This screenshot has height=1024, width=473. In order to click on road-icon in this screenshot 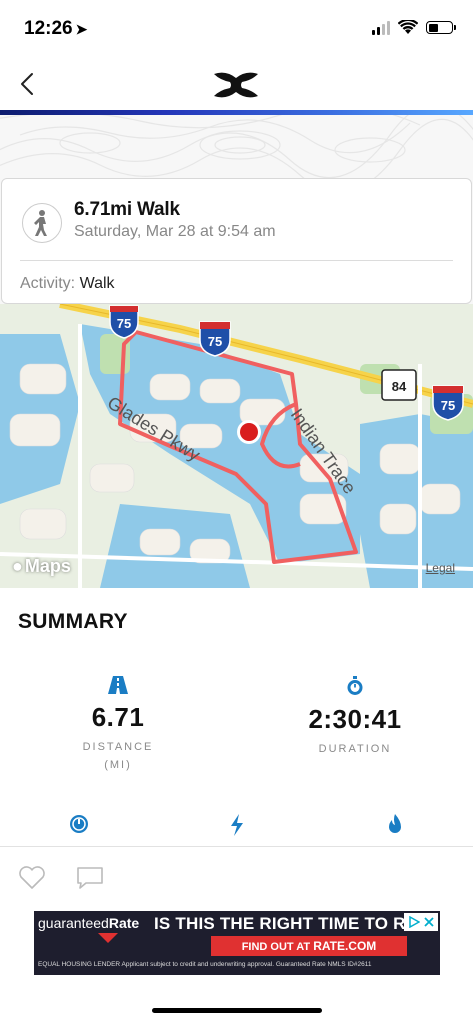, I will do `click(118, 685)`.